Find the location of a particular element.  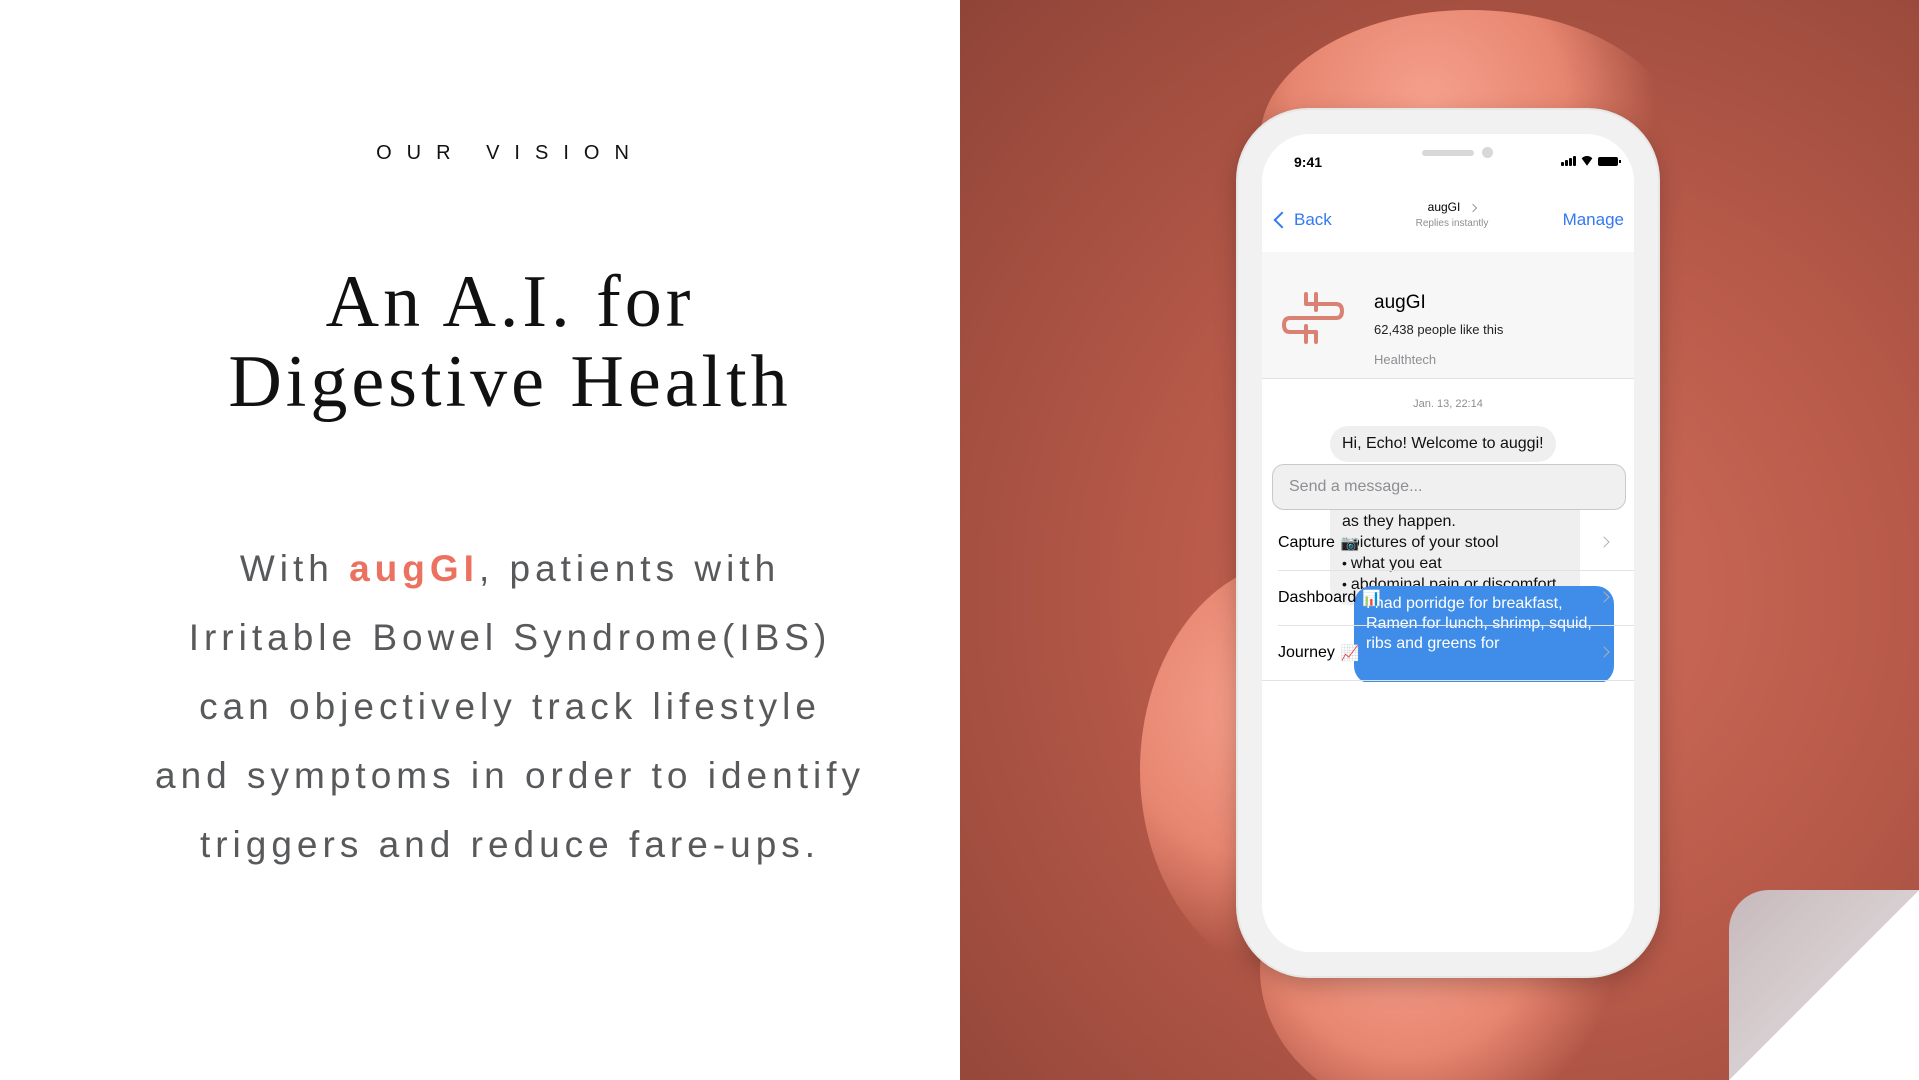

menu-item-journey: Journey 📈 is located at coordinates (1456, 653).